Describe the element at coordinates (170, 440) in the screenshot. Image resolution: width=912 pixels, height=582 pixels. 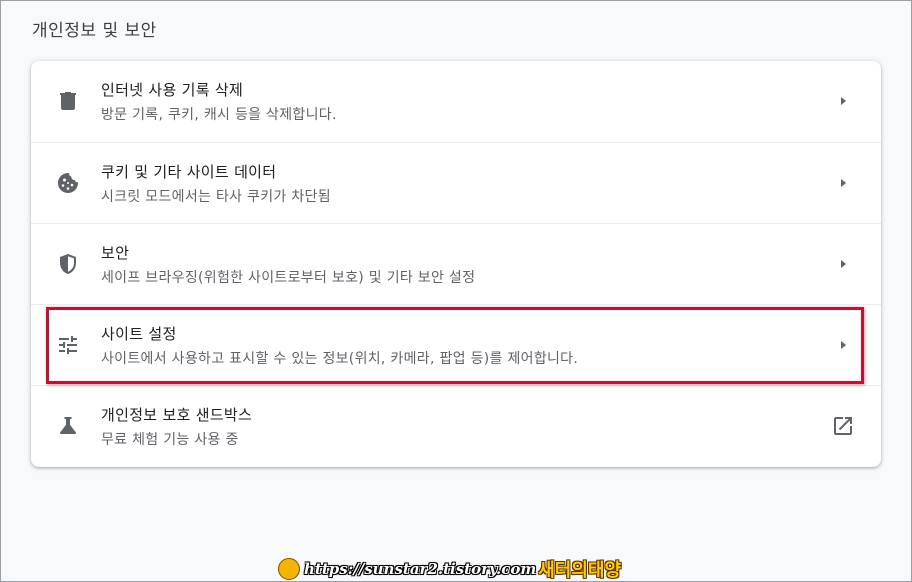
I see `privacy-sandbox-sublabel: 무료 체험 기능 사용 중` at that location.